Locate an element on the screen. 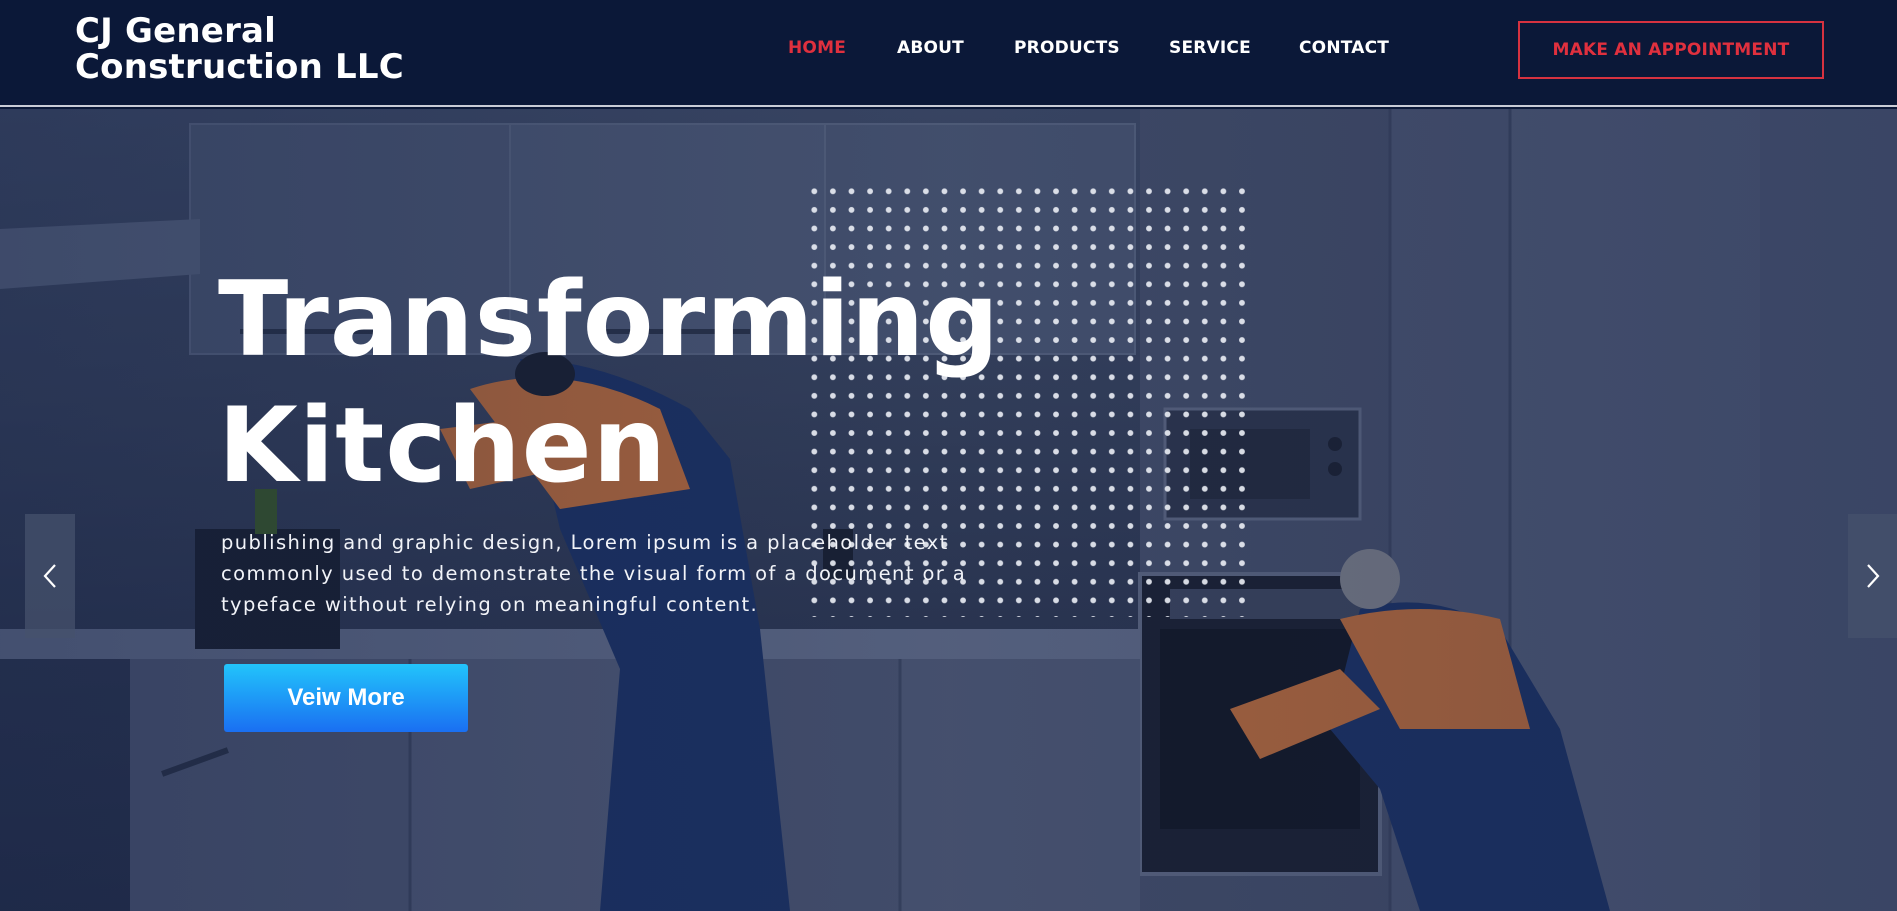 The width and height of the screenshot is (1897, 911). hero-title-line-1: Transforming is located at coordinates (609, 320).